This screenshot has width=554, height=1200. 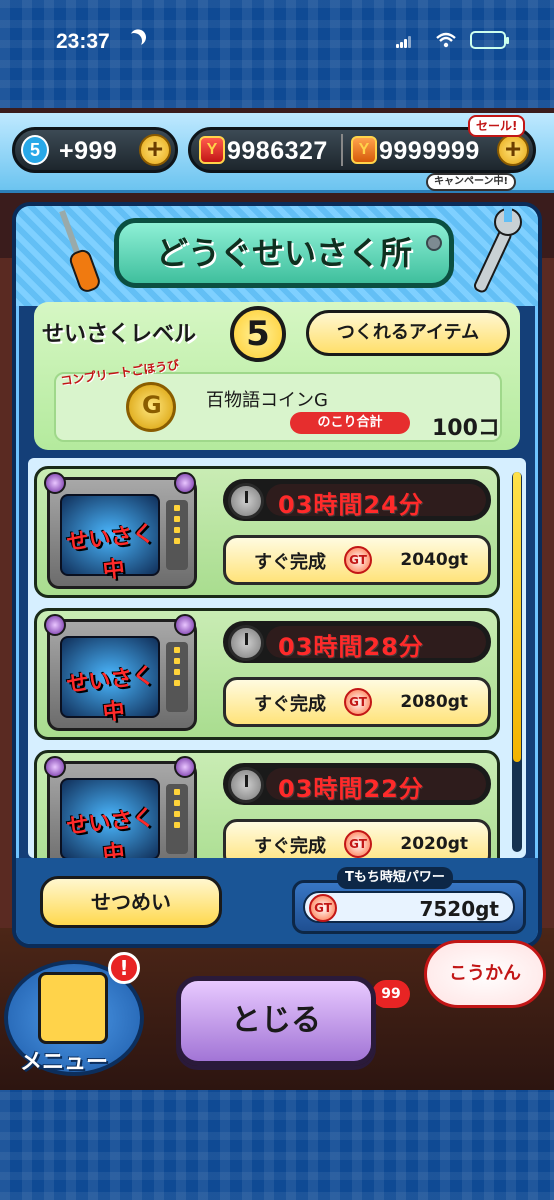 What do you see at coordinates (277, 44) in the screenshot?
I see `status-bar: 23:37` at bounding box center [277, 44].